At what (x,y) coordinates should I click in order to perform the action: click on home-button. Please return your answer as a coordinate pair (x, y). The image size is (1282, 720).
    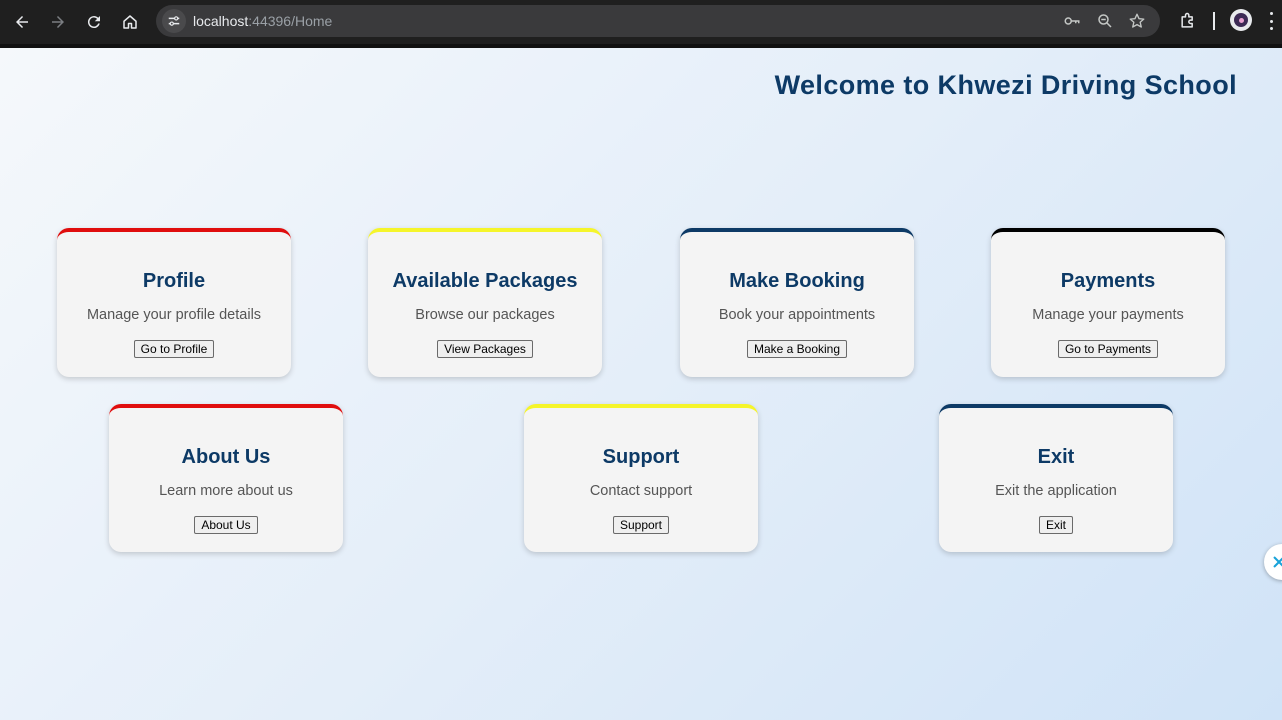
    Looking at the image, I should click on (130, 22).